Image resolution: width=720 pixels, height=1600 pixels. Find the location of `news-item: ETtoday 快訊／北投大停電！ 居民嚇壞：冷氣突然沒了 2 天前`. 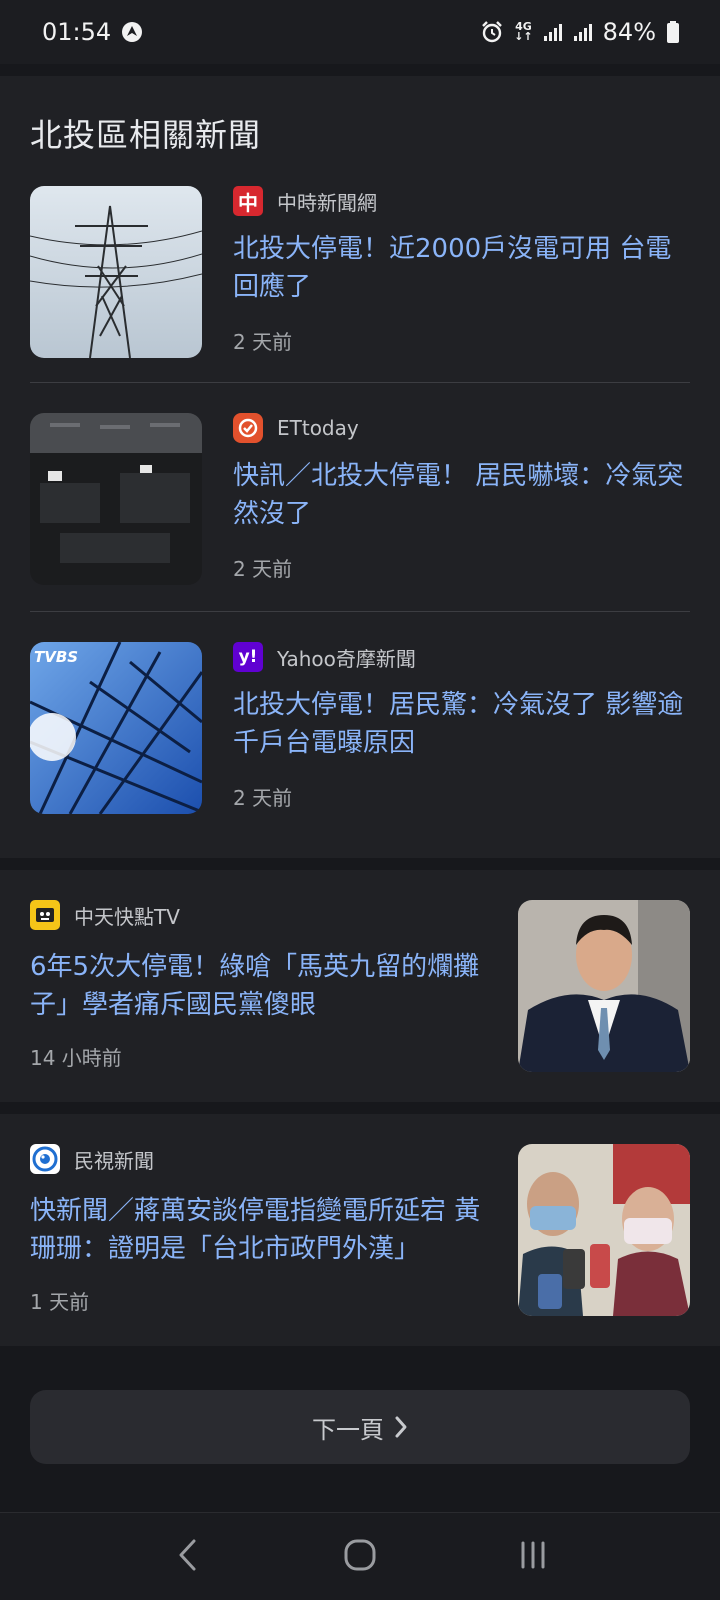

news-item: ETtoday 快訊／北投大停電！ 居民嚇壞：冷氣突然沒了 2 天前 is located at coordinates (360, 499).